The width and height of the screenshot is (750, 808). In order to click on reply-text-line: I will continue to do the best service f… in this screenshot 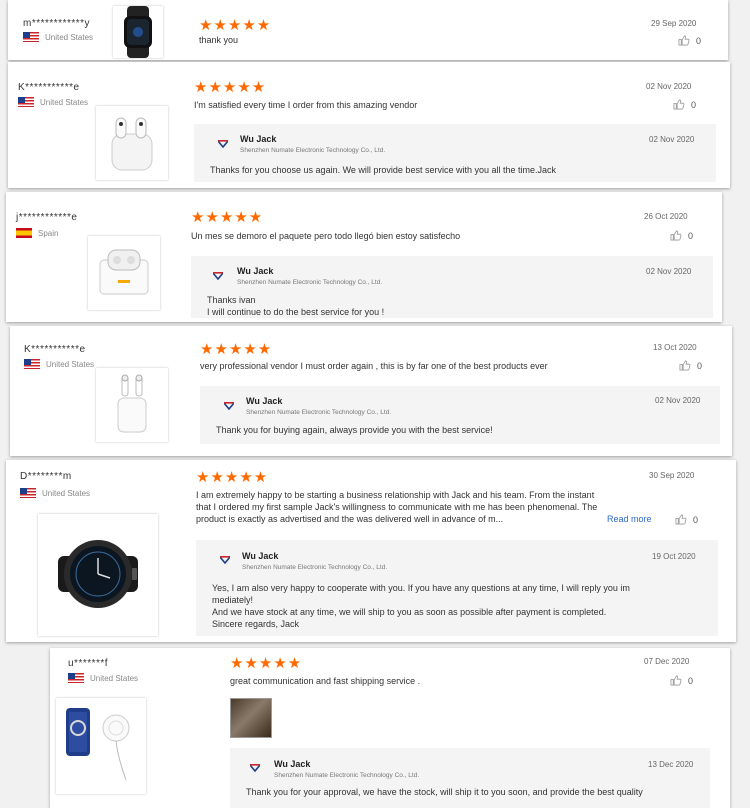, I will do `click(296, 312)`.